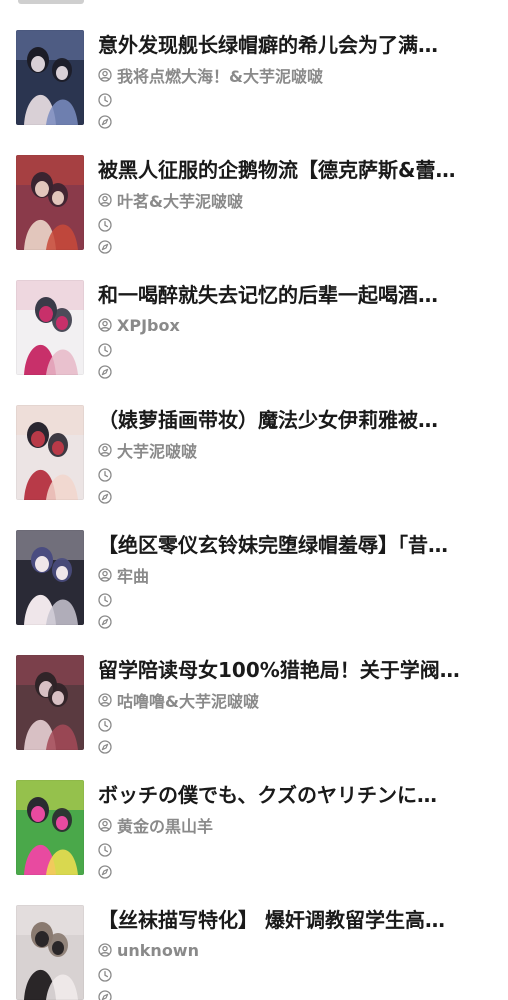 The height and width of the screenshot is (1000, 508). What do you see at coordinates (254, 467) in the screenshot?
I see `list-item: （婊萝插画带妆）魔法少女伊莉雅被… 大芋泥啵啵` at bounding box center [254, 467].